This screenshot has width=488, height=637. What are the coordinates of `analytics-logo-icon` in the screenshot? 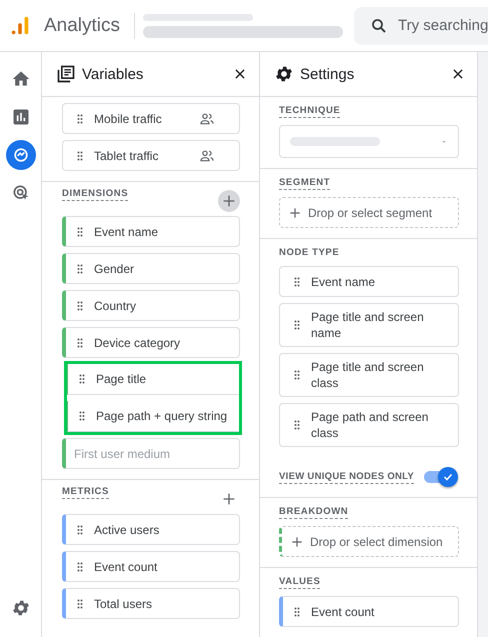 It's located at (20, 25).